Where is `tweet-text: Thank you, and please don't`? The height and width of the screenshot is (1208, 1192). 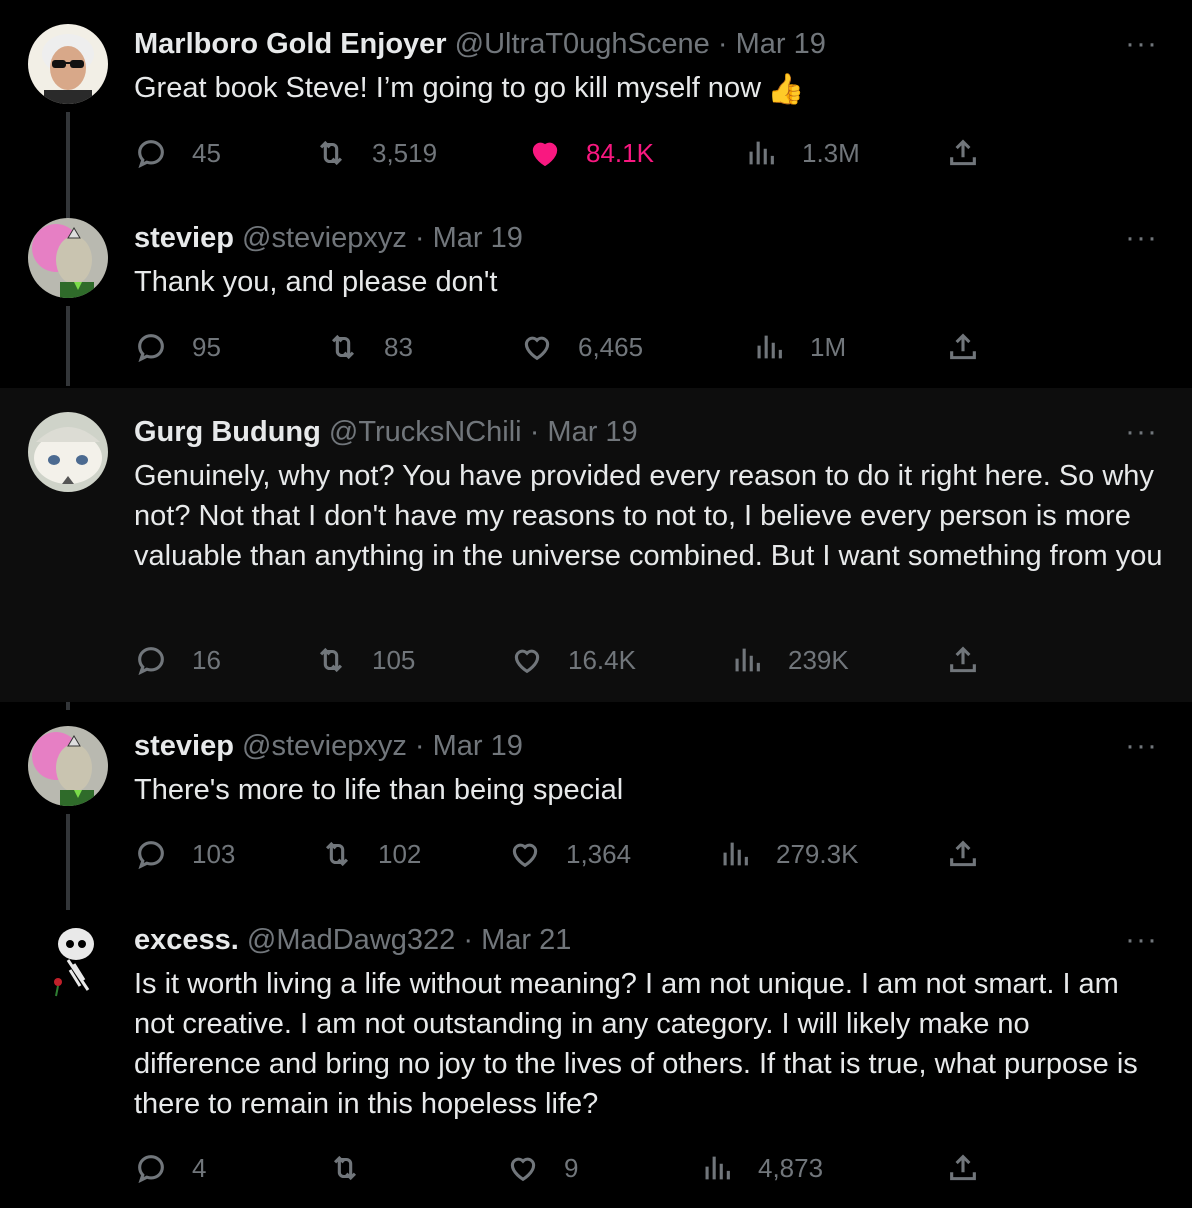
tweet-text: Thank you, and please don't is located at coordinates (316, 282).